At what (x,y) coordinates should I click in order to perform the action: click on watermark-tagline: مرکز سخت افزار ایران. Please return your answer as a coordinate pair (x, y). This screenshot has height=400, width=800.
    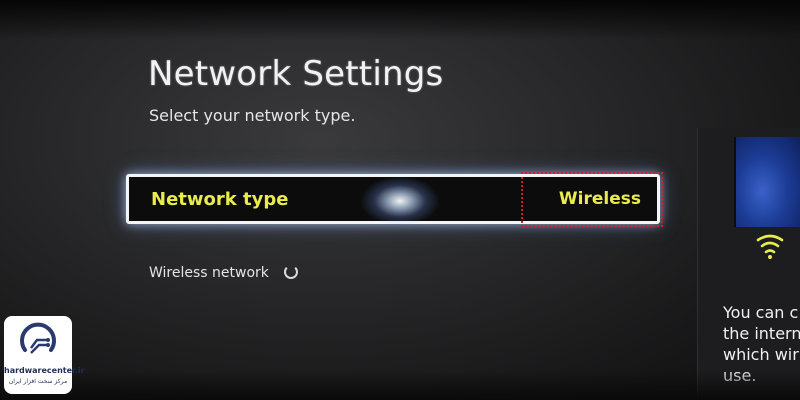
    Looking at the image, I should click on (38, 381).